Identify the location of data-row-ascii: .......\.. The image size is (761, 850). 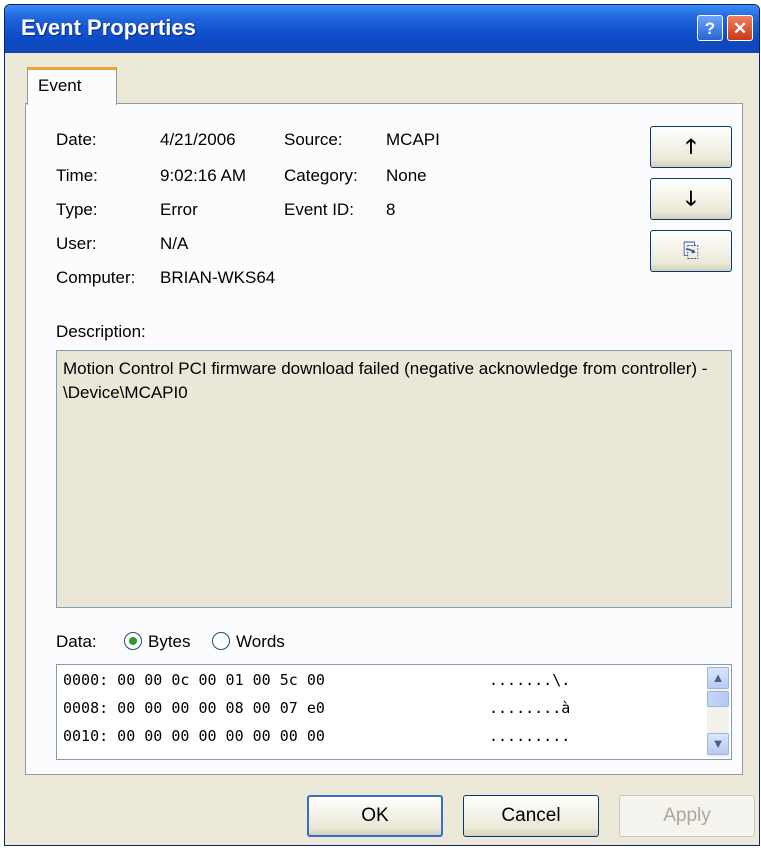
(530, 680).